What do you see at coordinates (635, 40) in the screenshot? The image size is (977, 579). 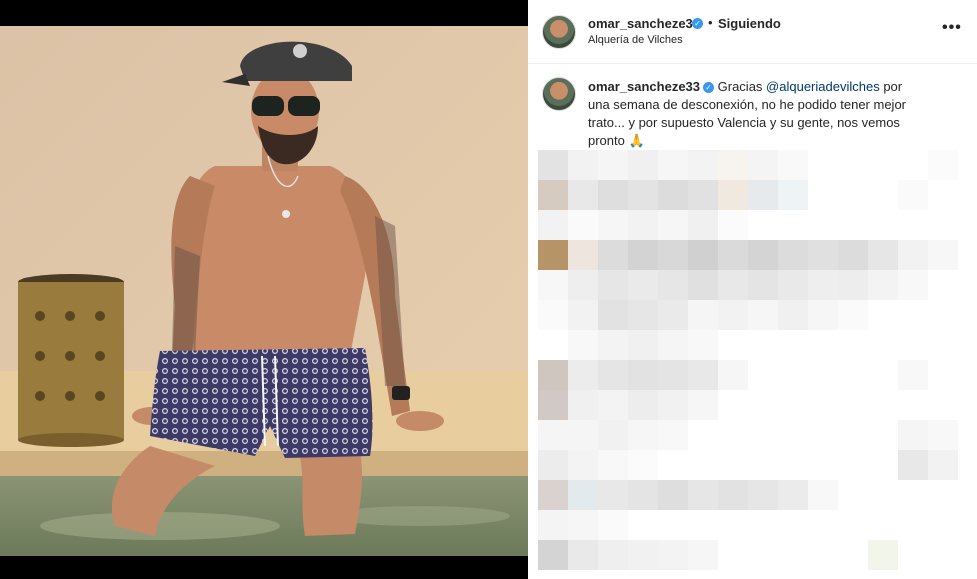 I see `post-location: Alquería de Vilches` at bounding box center [635, 40].